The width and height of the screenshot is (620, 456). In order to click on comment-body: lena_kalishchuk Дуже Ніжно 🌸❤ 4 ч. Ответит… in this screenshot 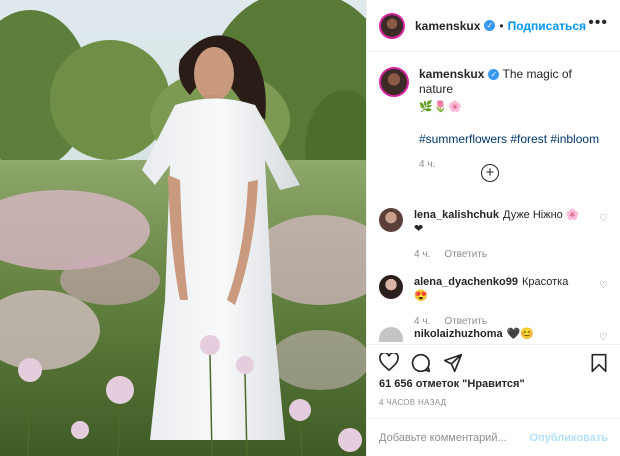, I will do `click(499, 235)`.